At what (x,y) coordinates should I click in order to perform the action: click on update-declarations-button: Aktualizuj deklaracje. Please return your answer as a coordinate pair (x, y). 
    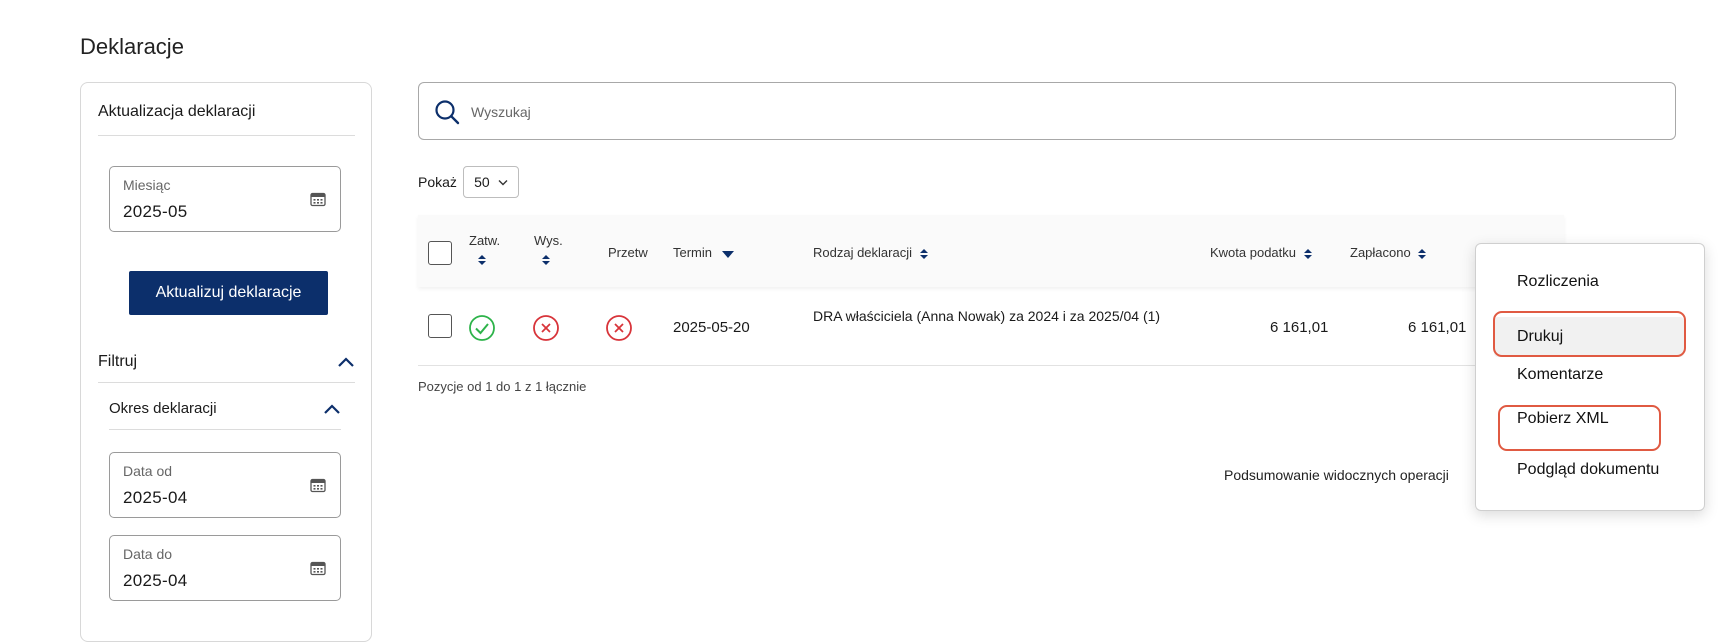
    Looking at the image, I should click on (228, 293).